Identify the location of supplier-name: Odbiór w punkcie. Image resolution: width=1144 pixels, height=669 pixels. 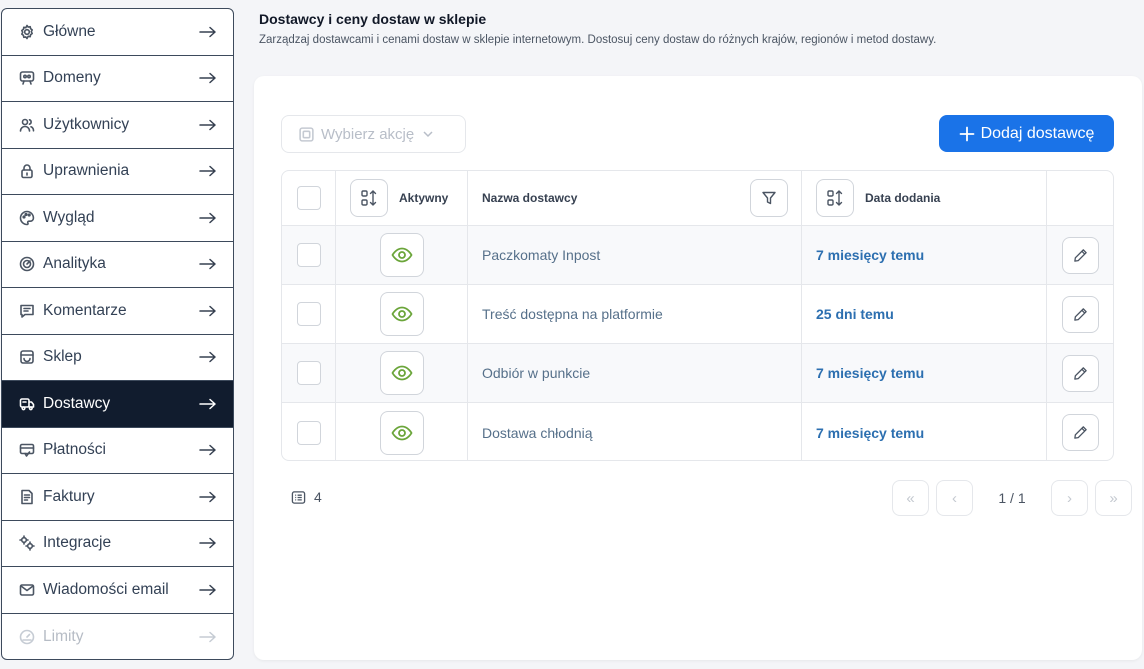
(536, 373).